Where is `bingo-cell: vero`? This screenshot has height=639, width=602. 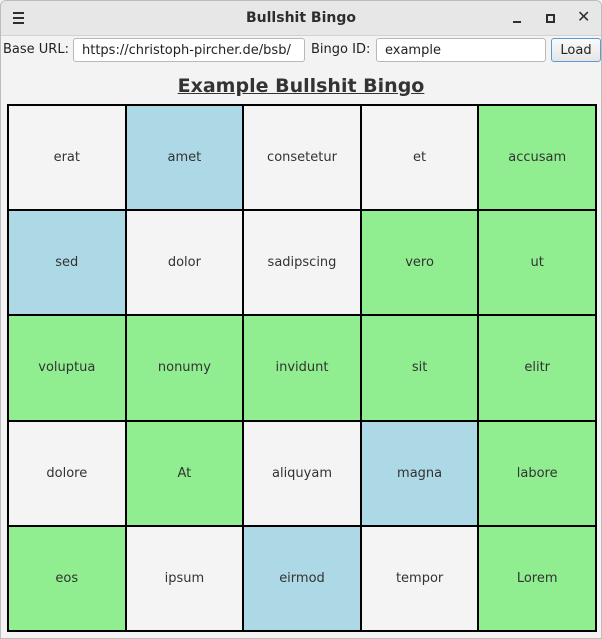 bingo-cell: vero is located at coordinates (419, 263).